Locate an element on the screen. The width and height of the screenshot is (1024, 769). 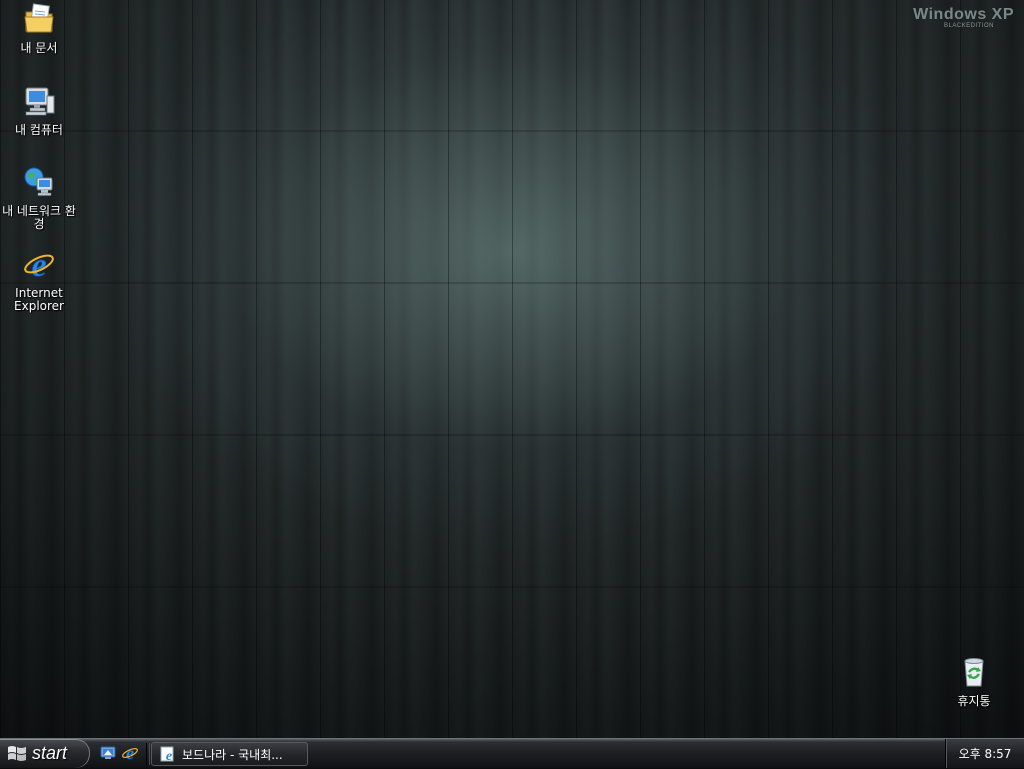
internet-explorer-page-icon: e is located at coordinates (167, 754).